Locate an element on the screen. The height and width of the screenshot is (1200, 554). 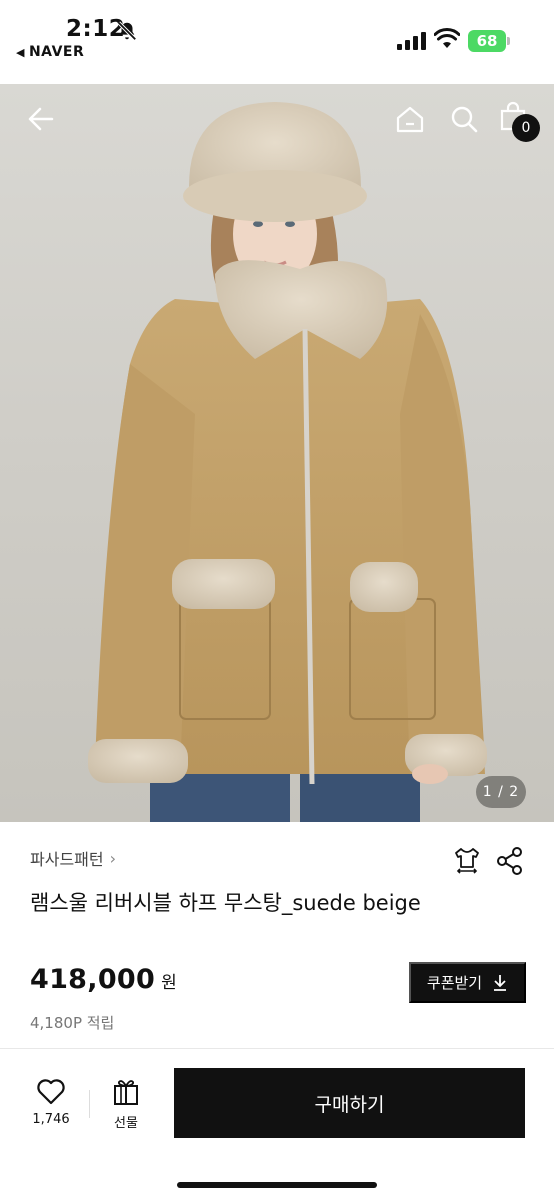
download-icon is located at coordinates (500, 982).